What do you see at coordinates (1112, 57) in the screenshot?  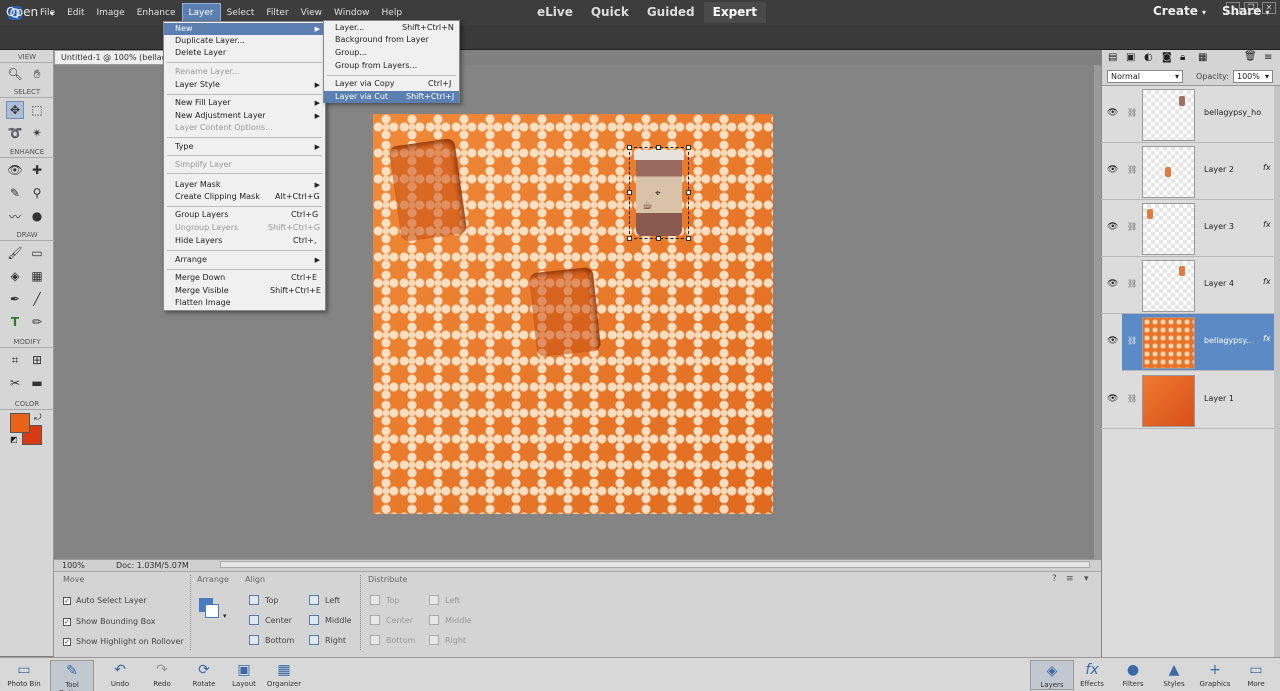 I see `new-layer-icon: ▤` at bounding box center [1112, 57].